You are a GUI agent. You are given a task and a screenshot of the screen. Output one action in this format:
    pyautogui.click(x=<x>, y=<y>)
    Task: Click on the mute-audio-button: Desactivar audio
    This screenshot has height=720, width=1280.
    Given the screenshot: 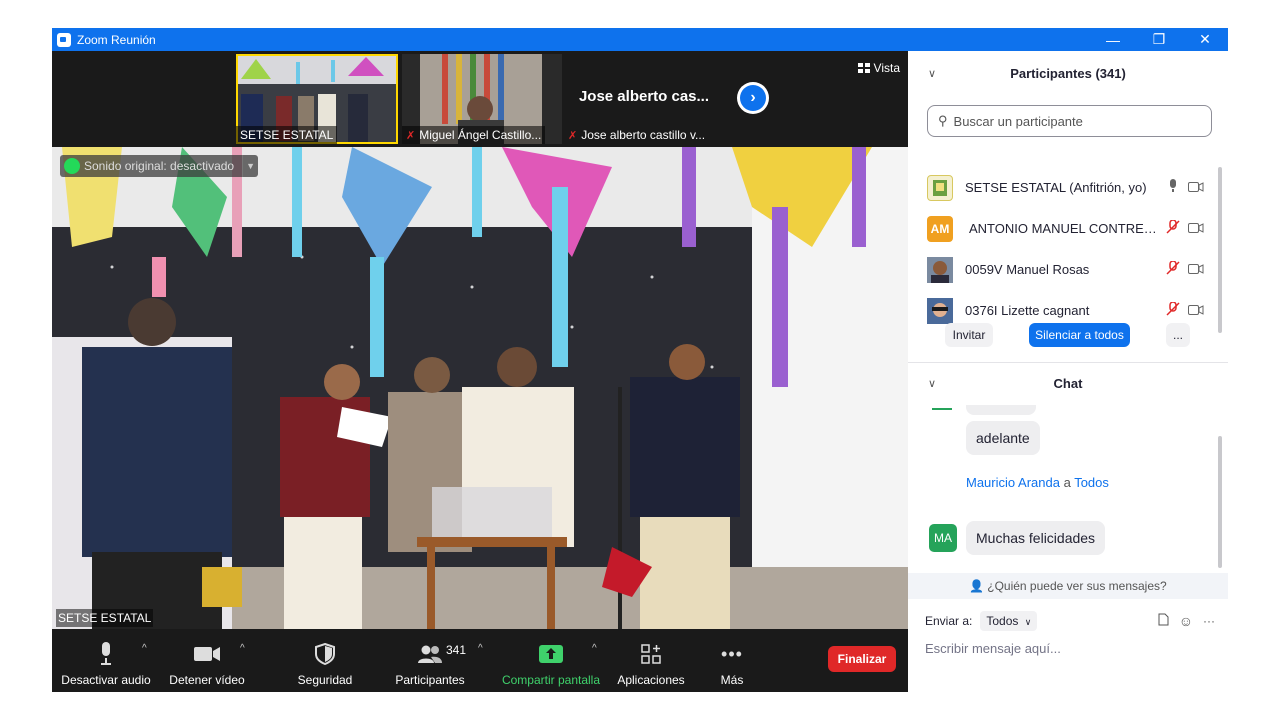 What is the action you would take?
    pyautogui.click(x=106, y=660)
    